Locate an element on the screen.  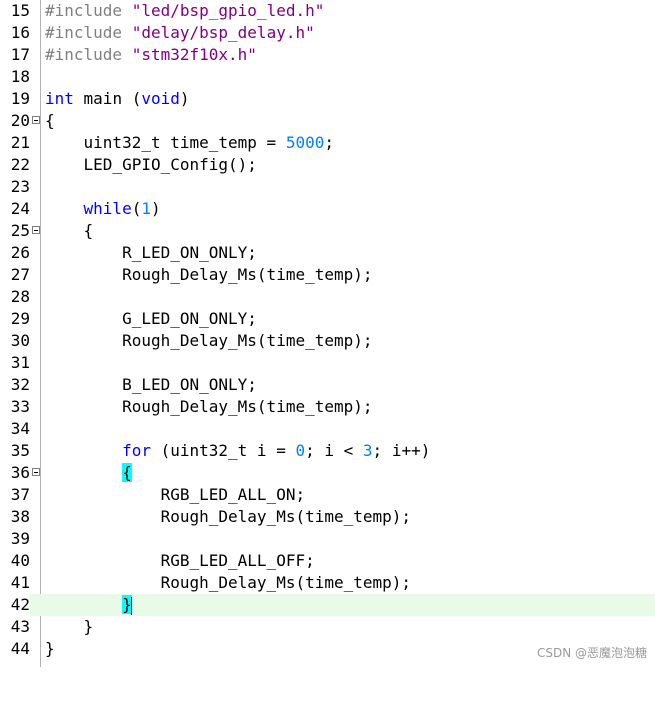
line-number: 43 is located at coordinates (20, 626).